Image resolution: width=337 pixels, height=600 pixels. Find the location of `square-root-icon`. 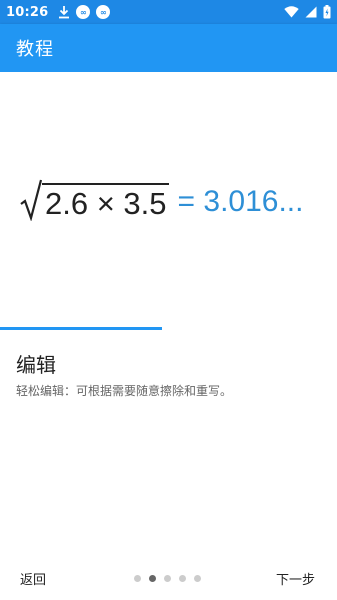

square-root-icon is located at coordinates (31, 202).